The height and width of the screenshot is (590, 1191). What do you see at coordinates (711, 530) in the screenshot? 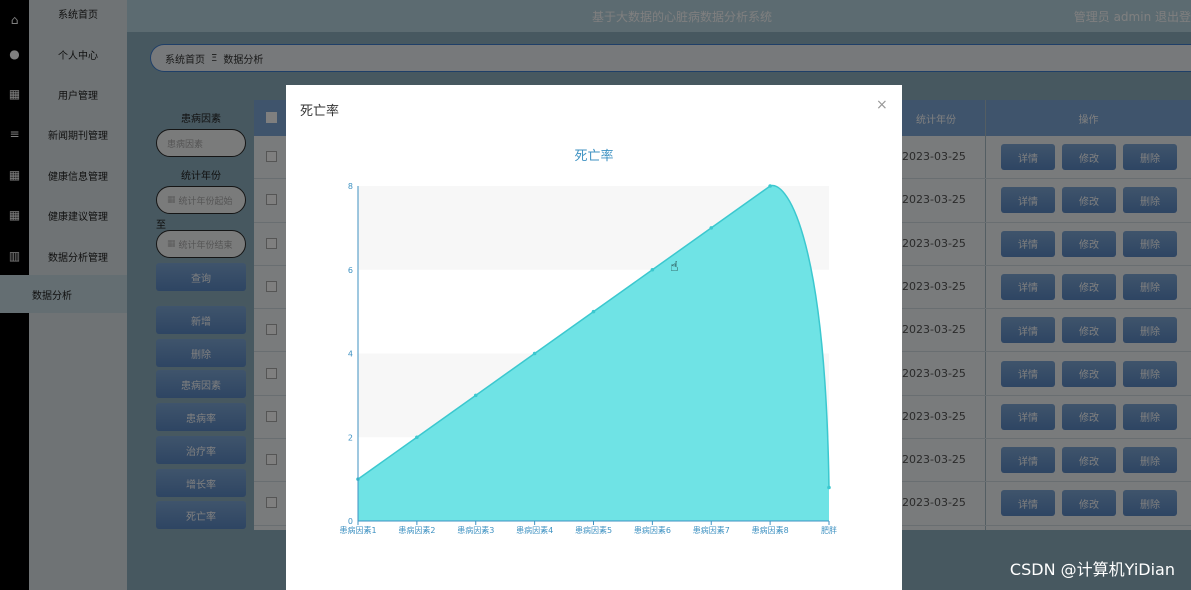
I see `x-tick-label: 患病因素7` at bounding box center [711, 530].